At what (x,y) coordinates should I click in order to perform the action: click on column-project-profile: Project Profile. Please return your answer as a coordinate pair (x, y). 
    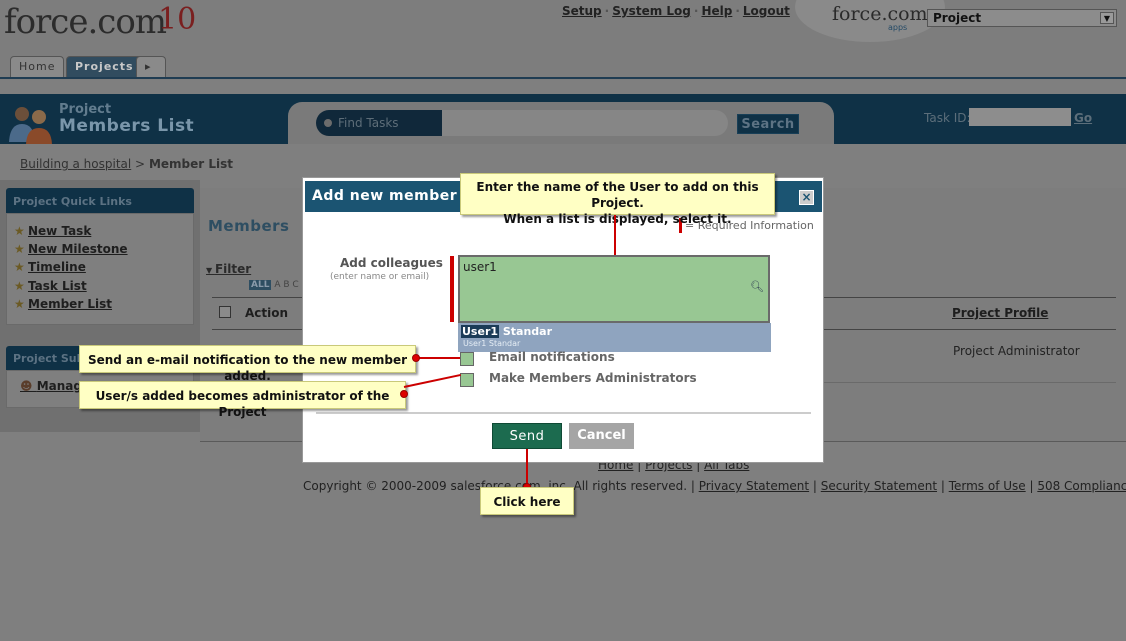
    Looking at the image, I should click on (1000, 313).